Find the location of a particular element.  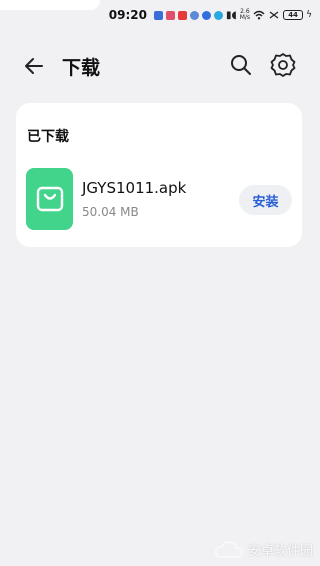

section-title-downloaded: 已下载 is located at coordinates (48, 137).